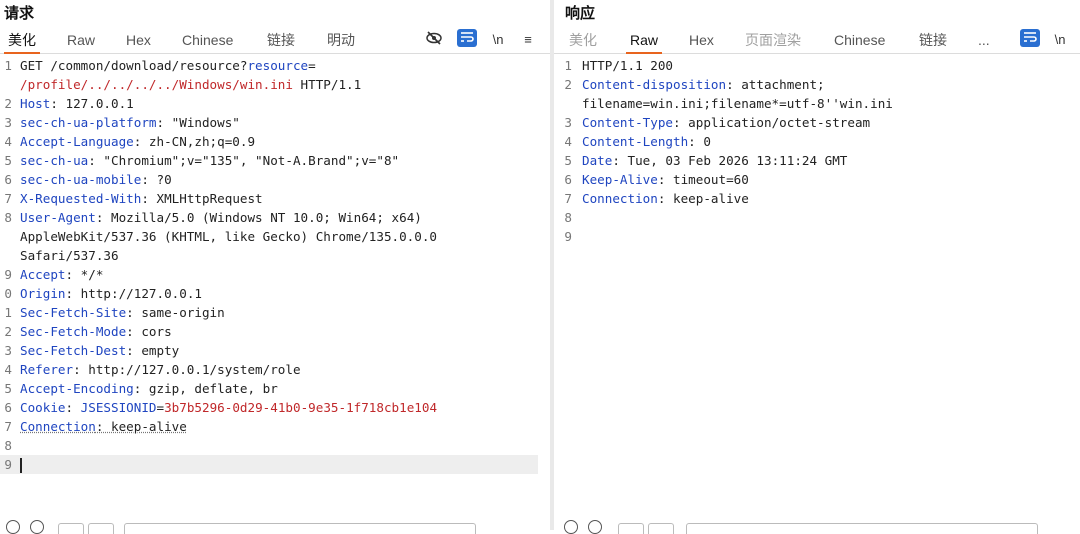 Image resolution: width=1080 pixels, height=534 pixels. I want to click on code-line: 4 Content-Length: 0, so click(817, 141).